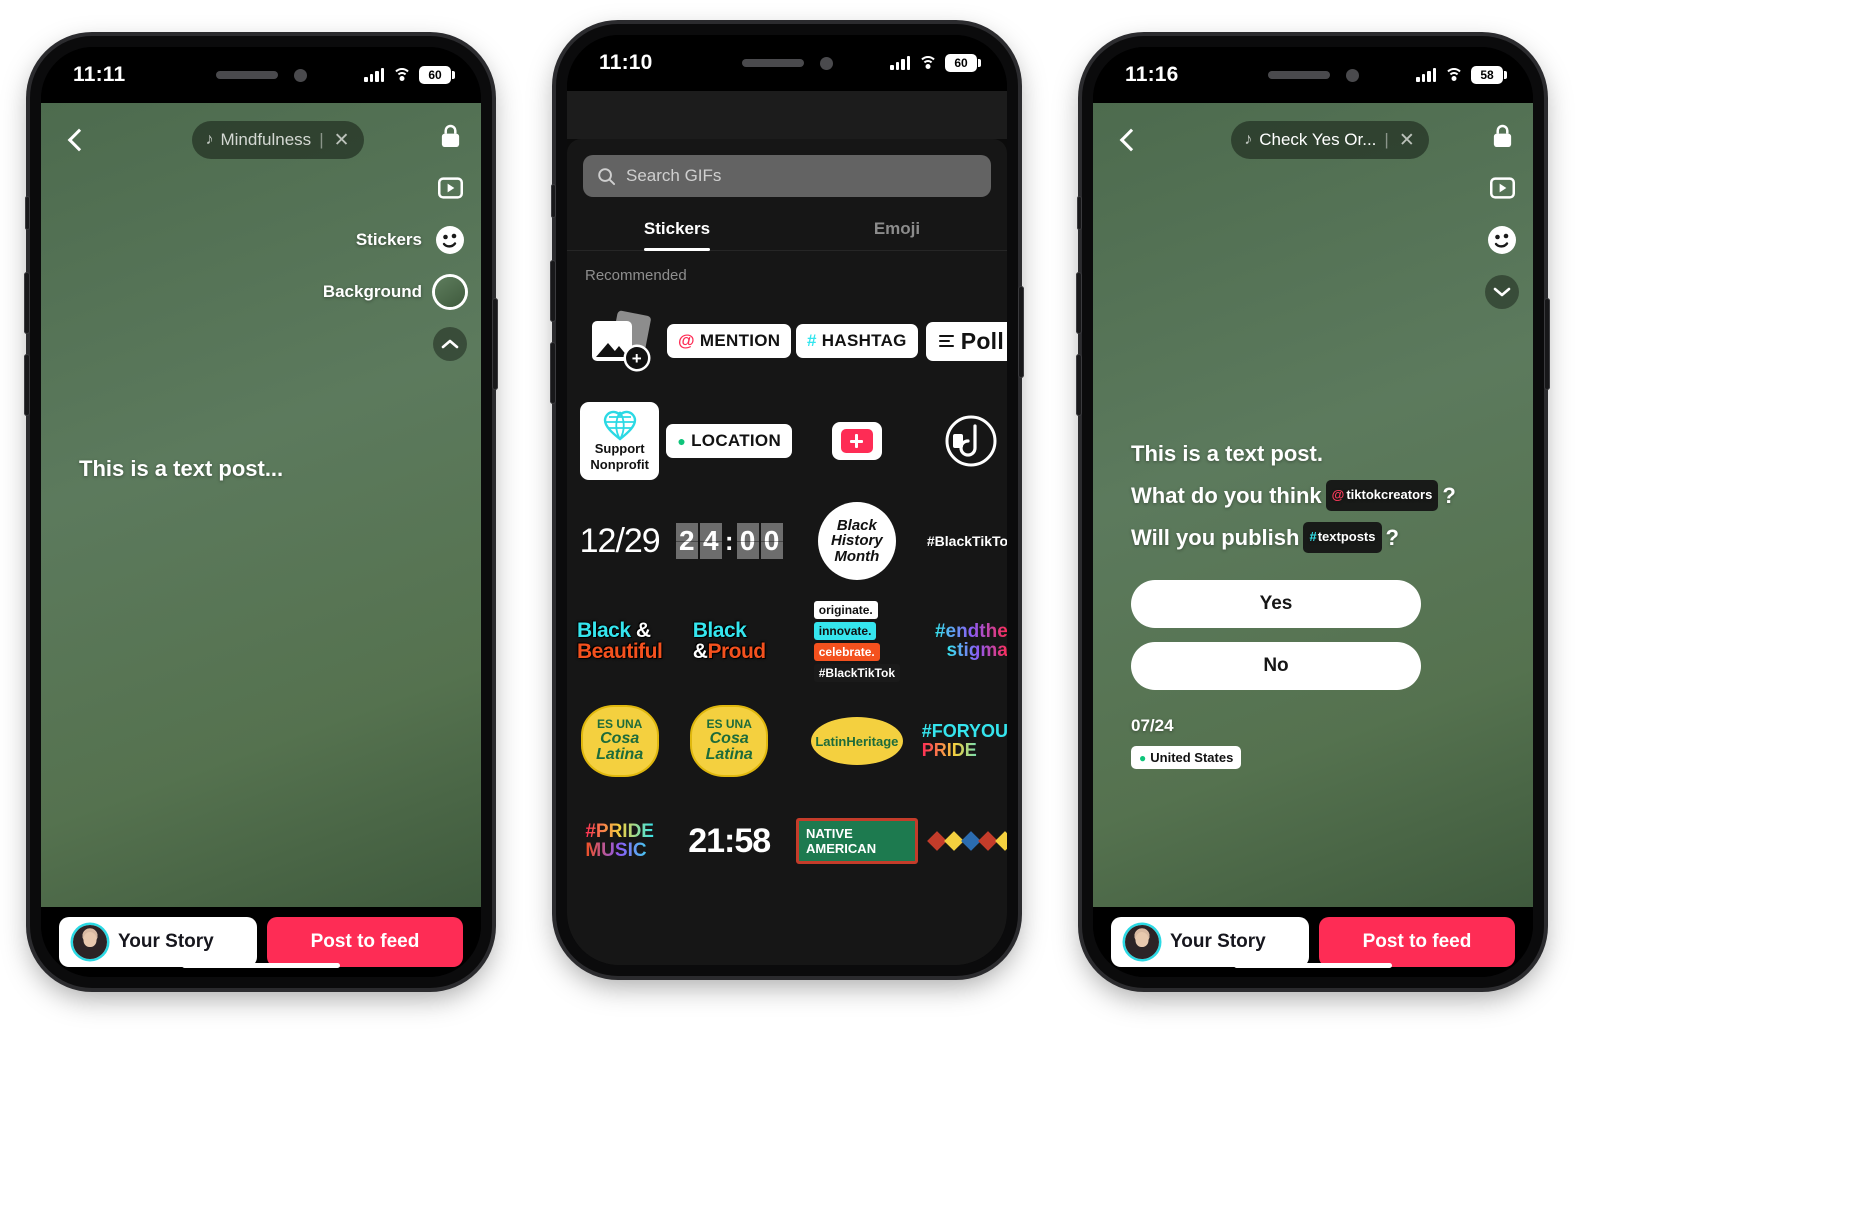 The height and width of the screenshot is (1220, 1855). What do you see at coordinates (677, 228) in the screenshot?
I see `tab-stickers: Stickers` at bounding box center [677, 228].